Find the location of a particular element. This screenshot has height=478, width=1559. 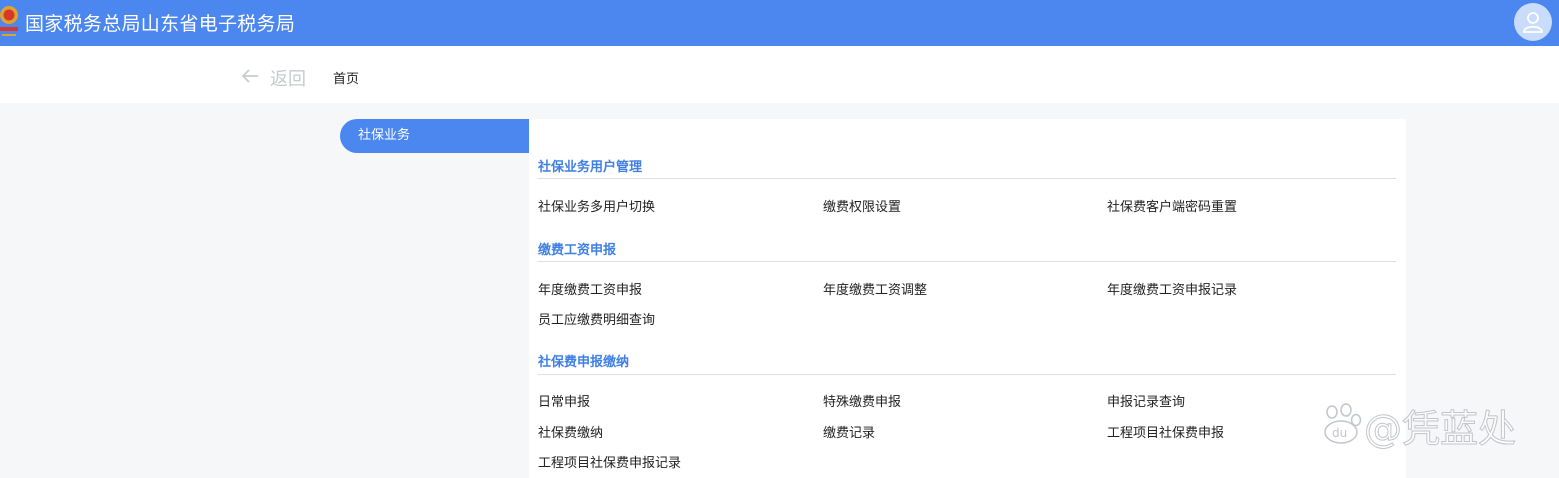

section-title-declaration-payment: 社保费申报缴纳 is located at coordinates (584, 362).